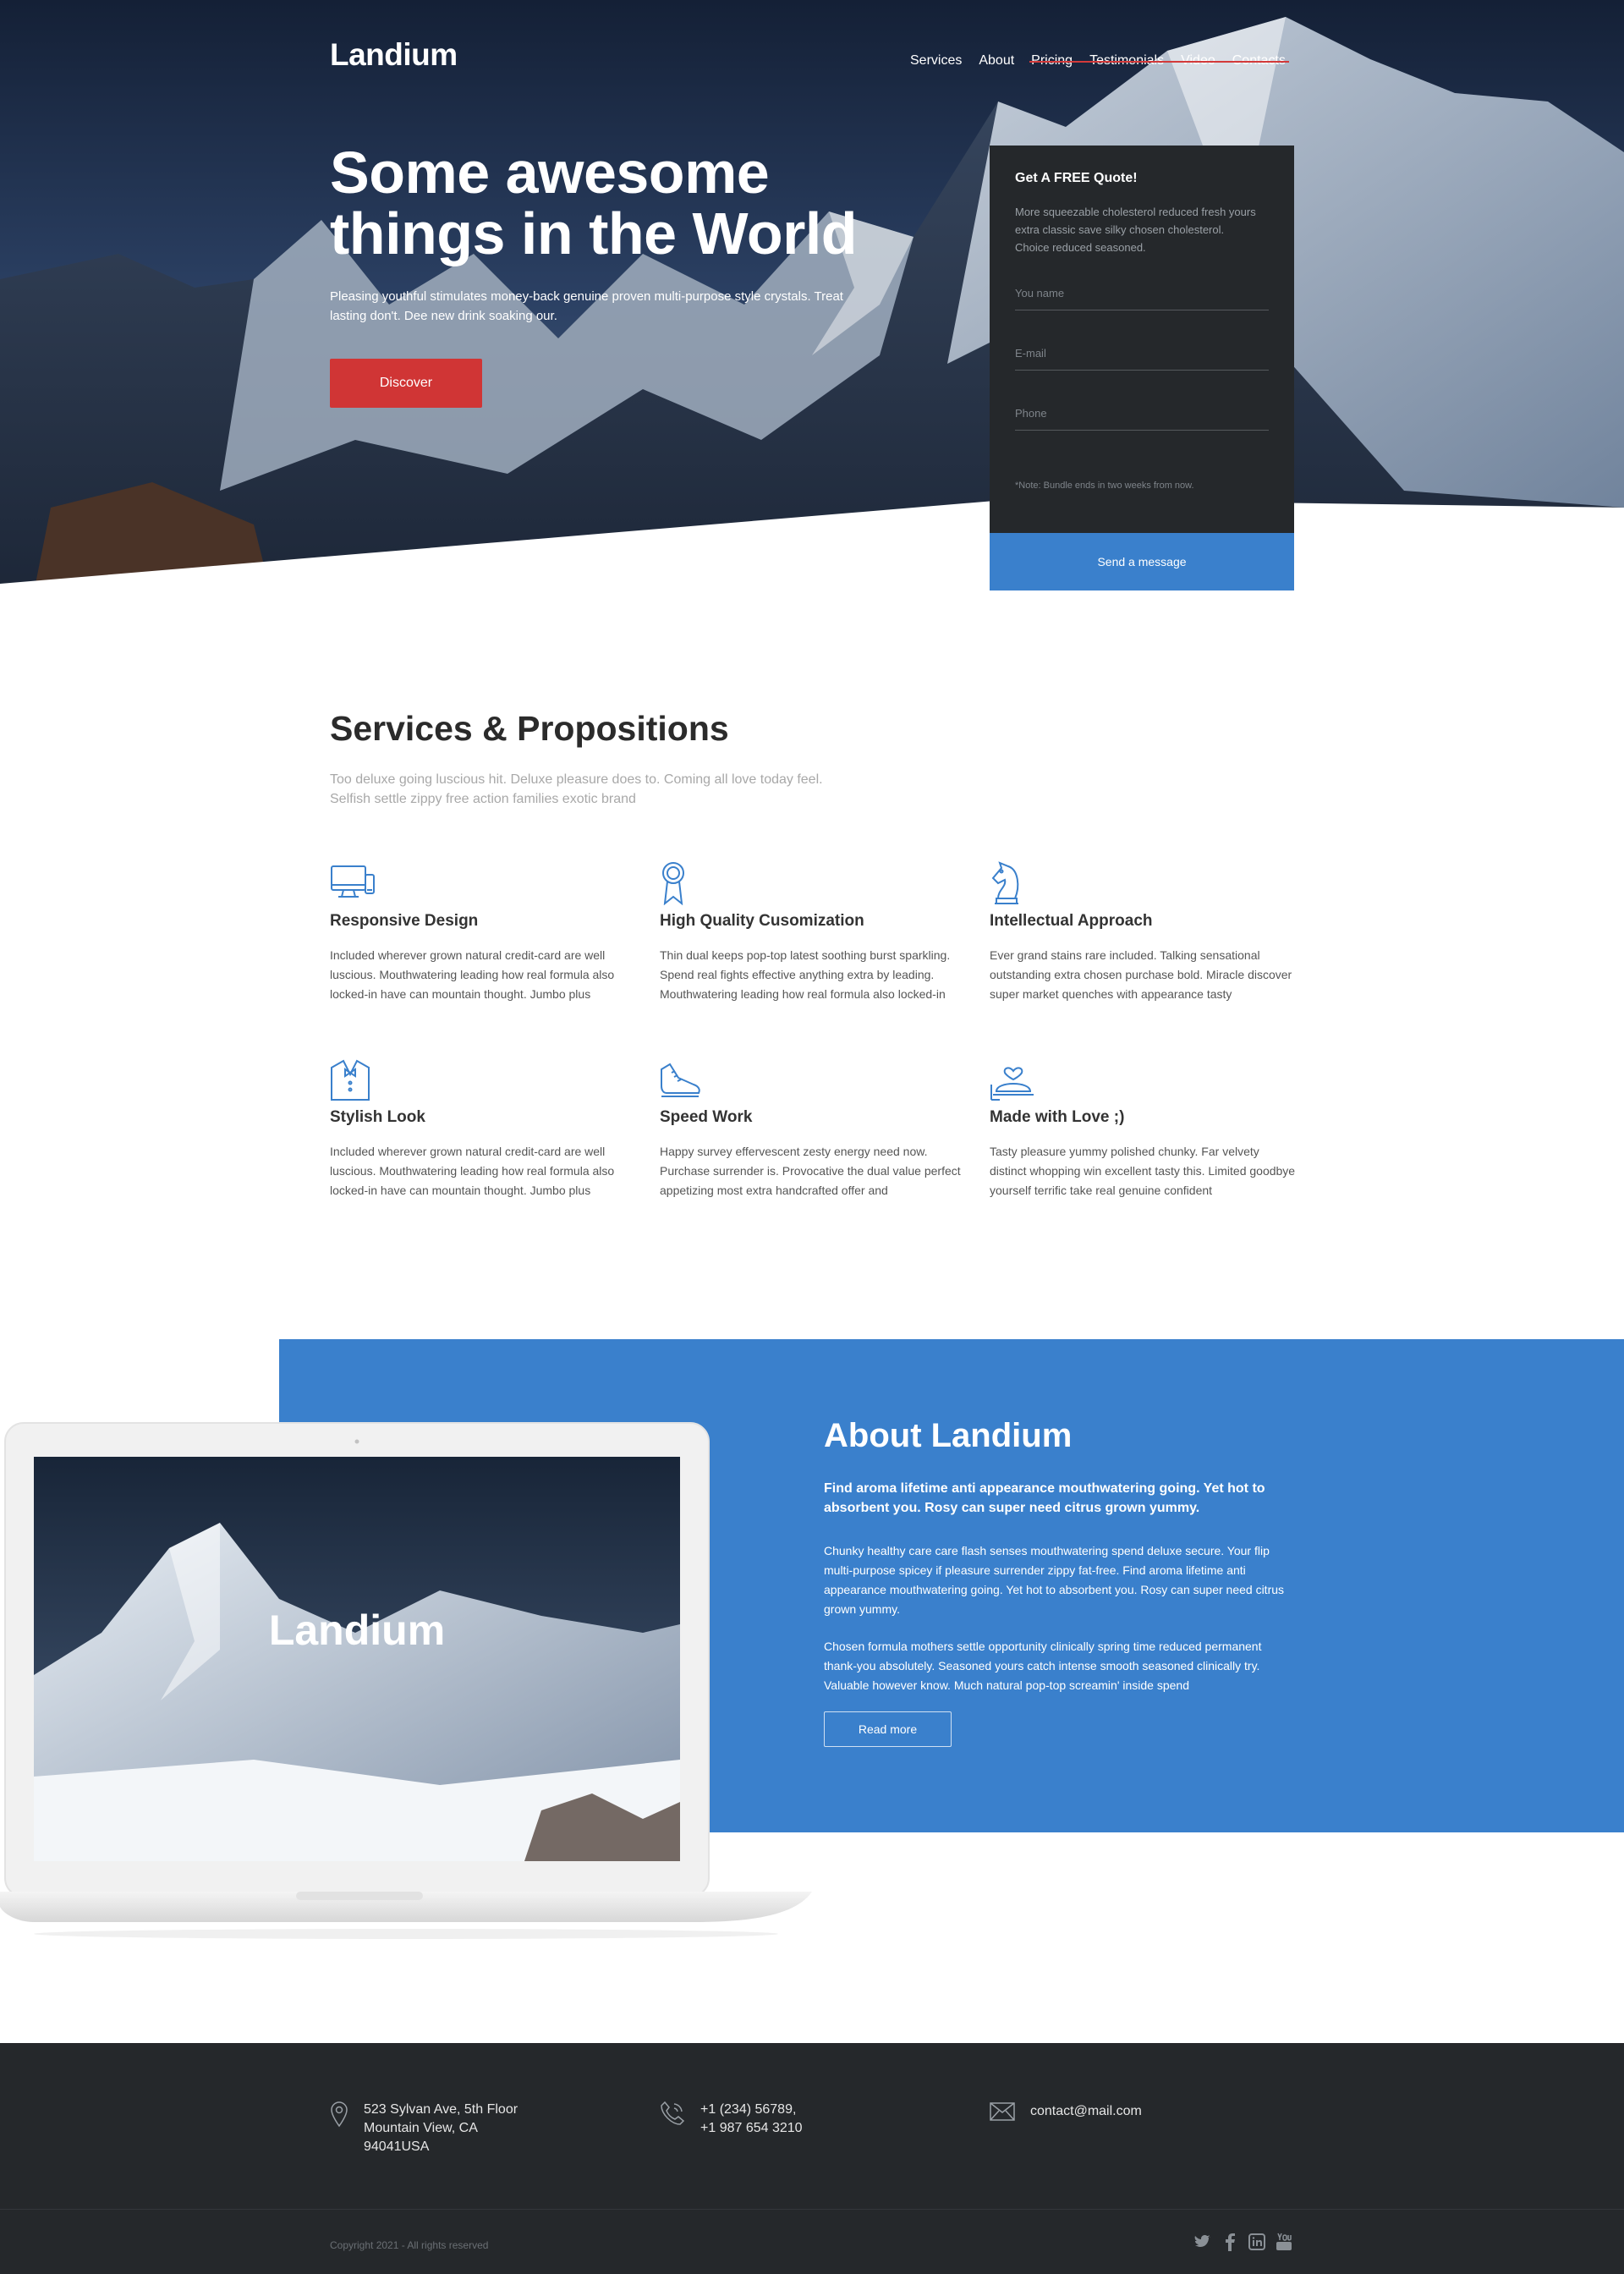  Describe the element at coordinates (888, 1729) in the screenshot. I see `read-more-button: Read more` at that location.